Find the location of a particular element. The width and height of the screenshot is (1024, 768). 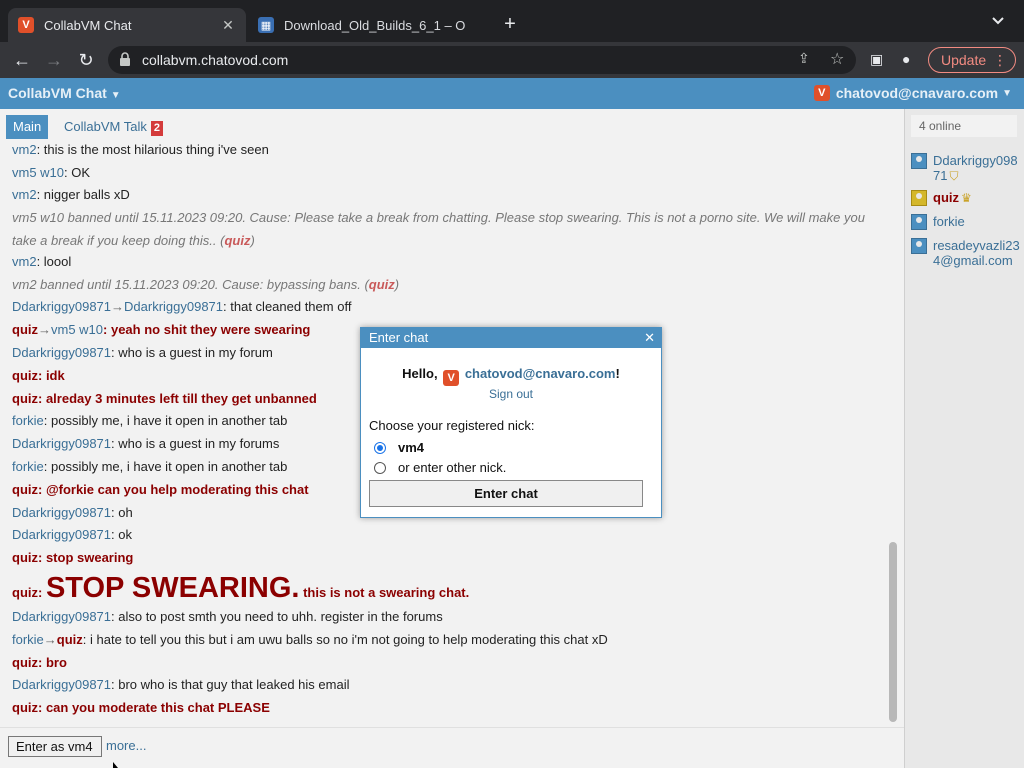

message-text: this is not a swearing chat. is located at coordinates (384, 592).